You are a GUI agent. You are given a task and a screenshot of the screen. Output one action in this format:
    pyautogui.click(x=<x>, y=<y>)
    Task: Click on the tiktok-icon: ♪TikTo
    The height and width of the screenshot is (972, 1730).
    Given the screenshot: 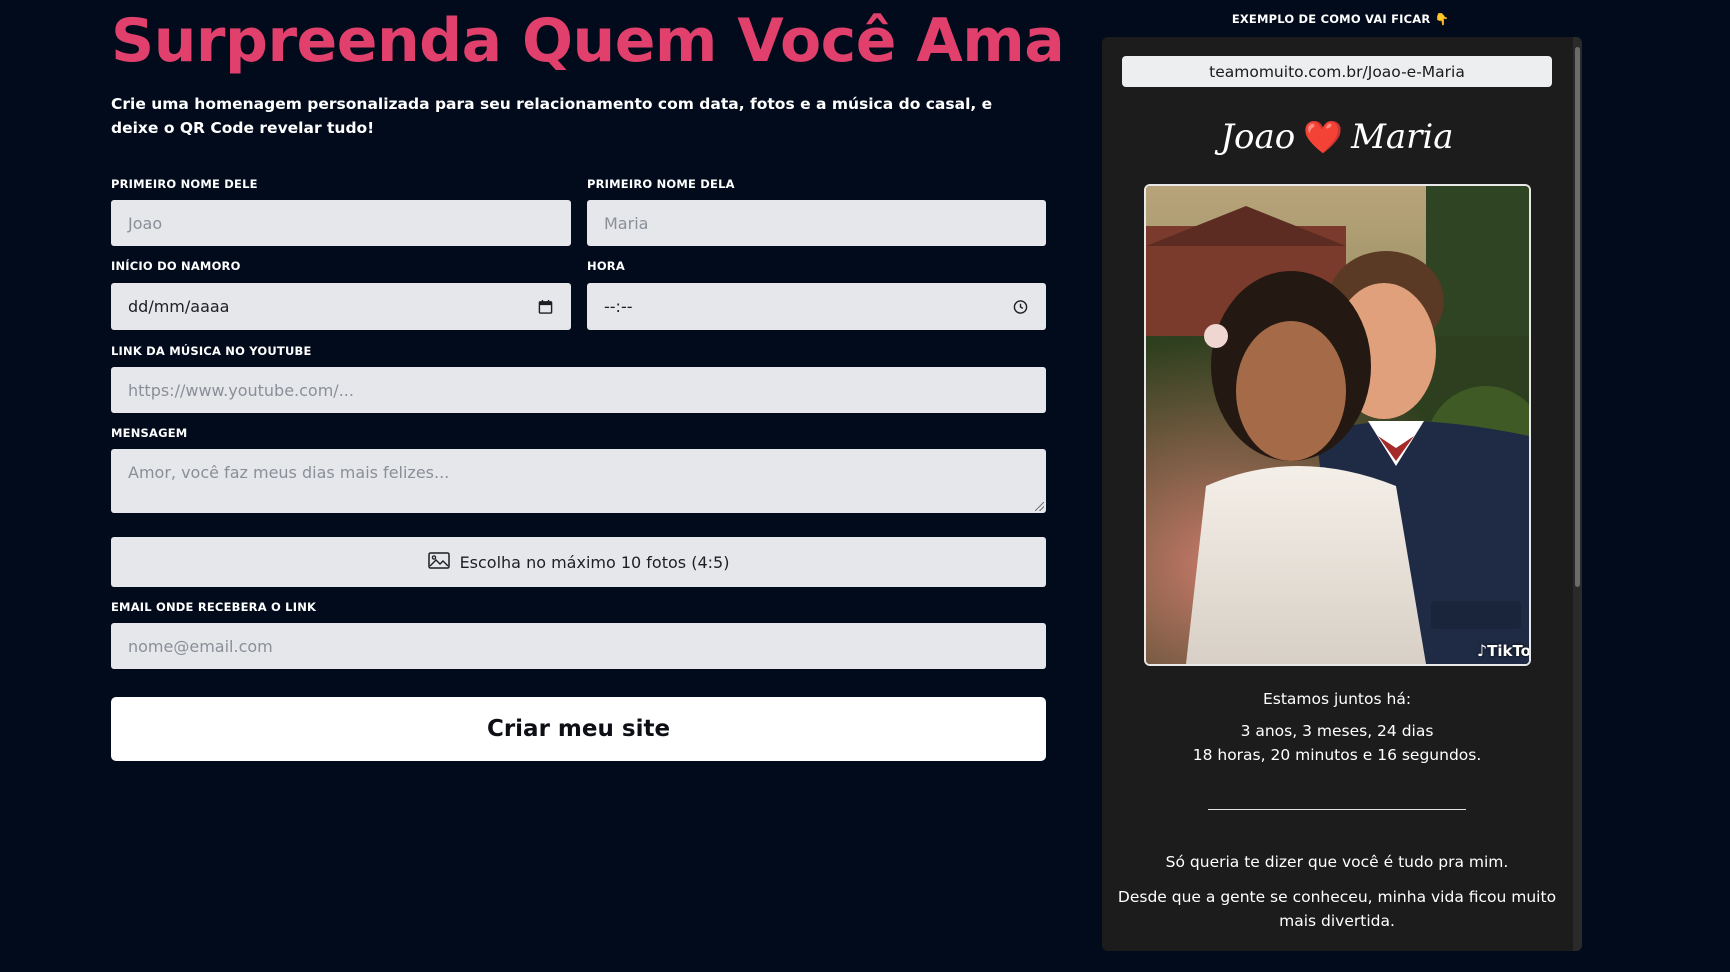 What is the action you would take?
    pyautogui.click(x=1503, y=650)
    